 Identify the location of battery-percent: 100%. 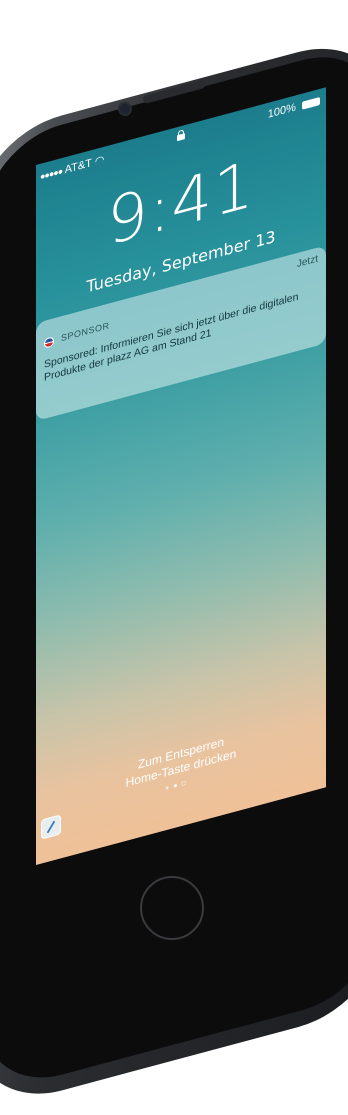
(281, 111).